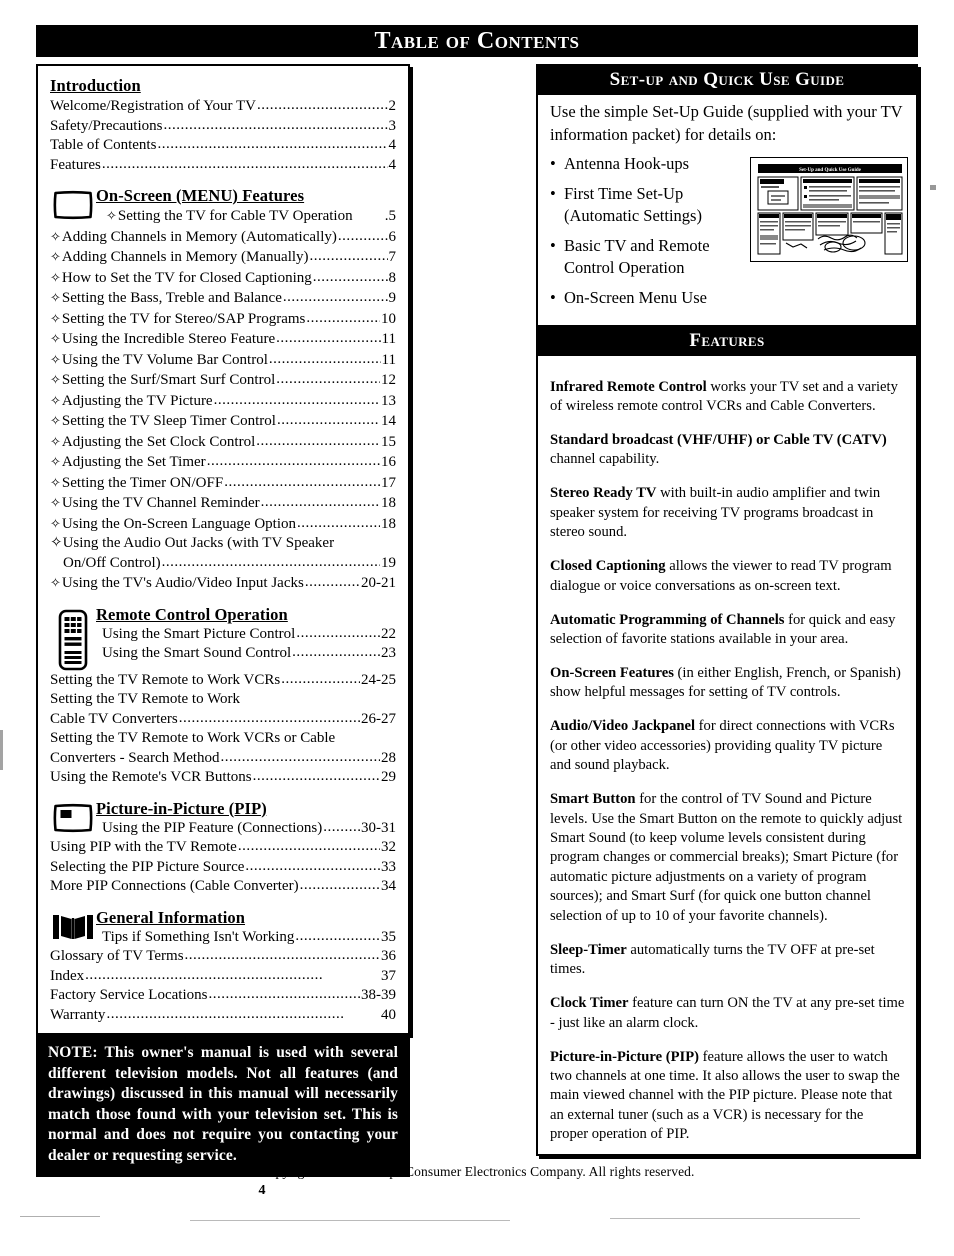  What do you see at coordinates (727, 80) in the screenshot?
I see `setup-guide-heading: Set-up and Quick Use Guide` at bounding box center [727, 80].